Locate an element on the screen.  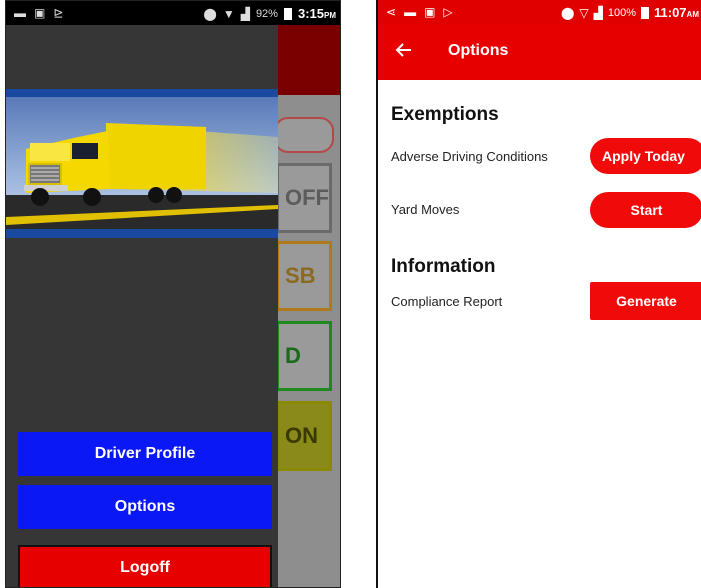
exemptions-heading: Exemptions is located at coordinates (445, 114).